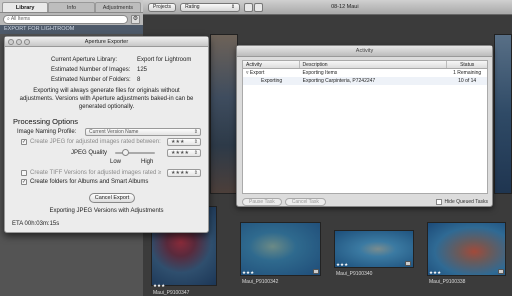 This screenshot has height=296, width=512. What do you see at coordinates (71, 29) in the screenshot?
I see `sidebar-section-header: EXPORT FOR LIGHTROOM` at bounding box center [71, 29].